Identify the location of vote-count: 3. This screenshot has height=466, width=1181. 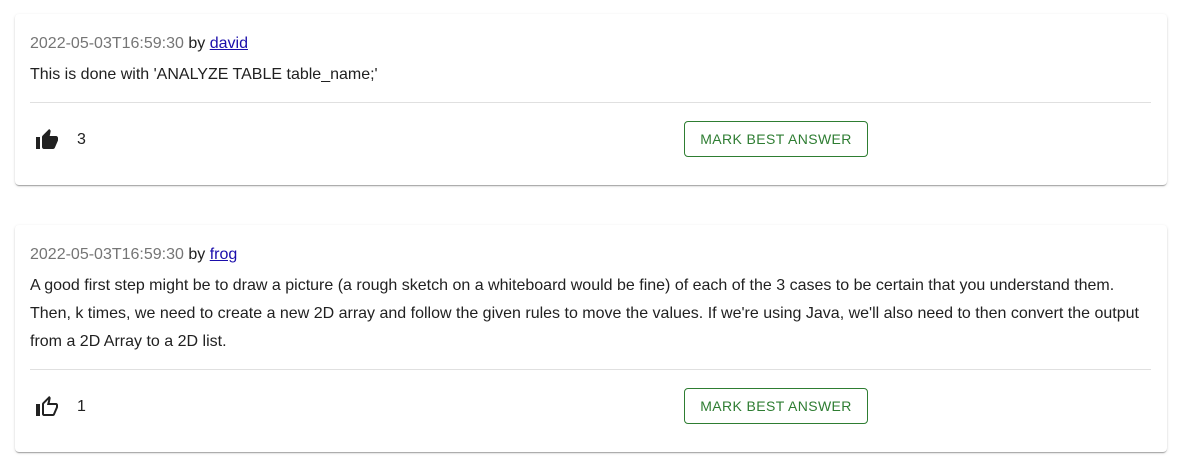
(81, 139).